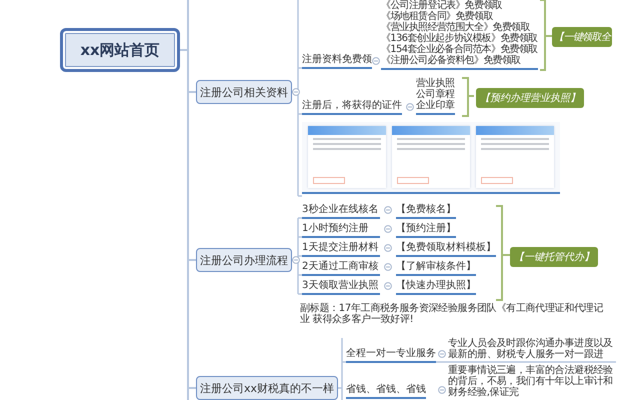  What do you see at coordinates (337, 61) in the screenshot?
I see `node-label: 注册资料免费领` at bounding box center [337, 61].